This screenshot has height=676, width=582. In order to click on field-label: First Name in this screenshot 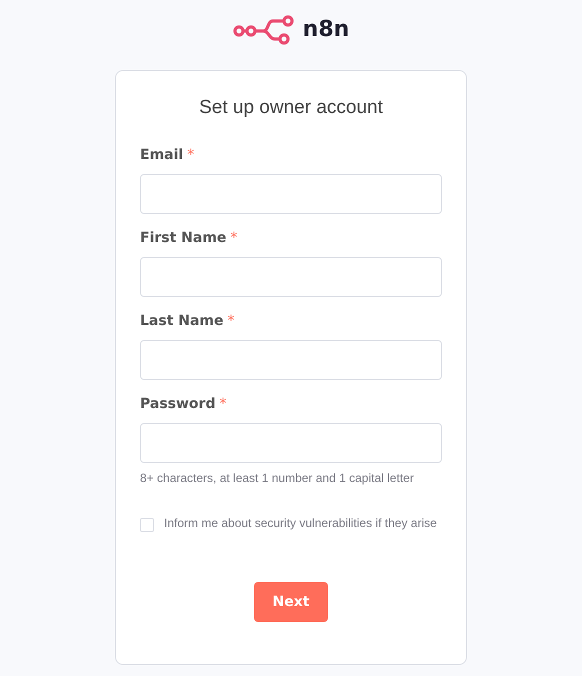, I will do `click(183, 238)`.